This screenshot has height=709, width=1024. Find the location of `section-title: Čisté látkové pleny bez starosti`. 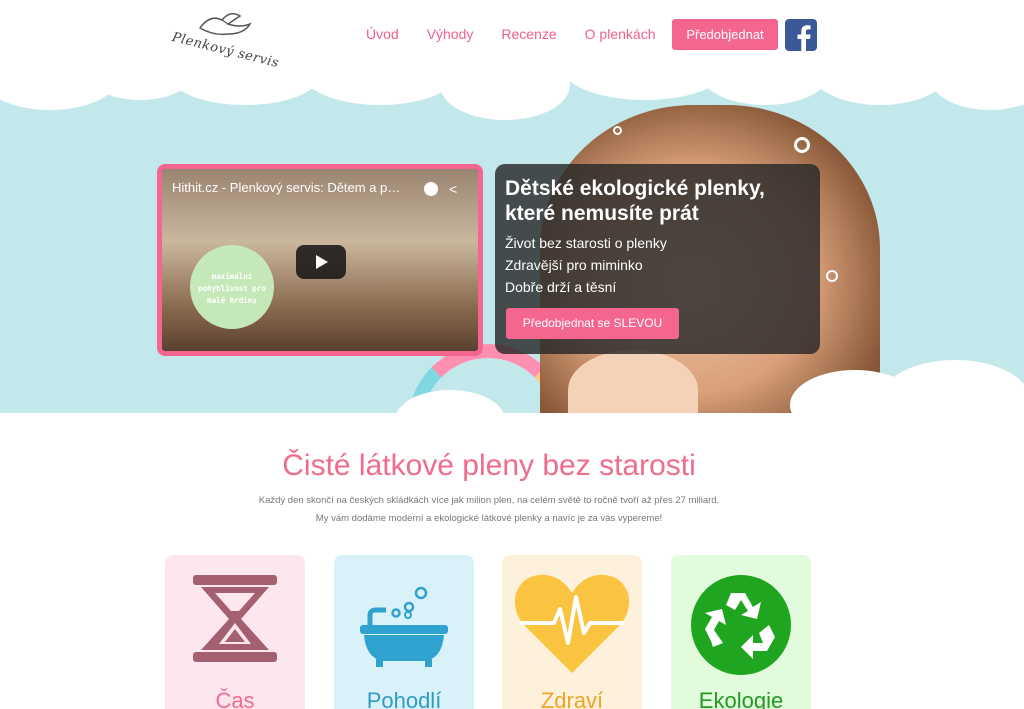

section-title: Čisté látkové pleny bez starosti is located at coordinates (489, 465).